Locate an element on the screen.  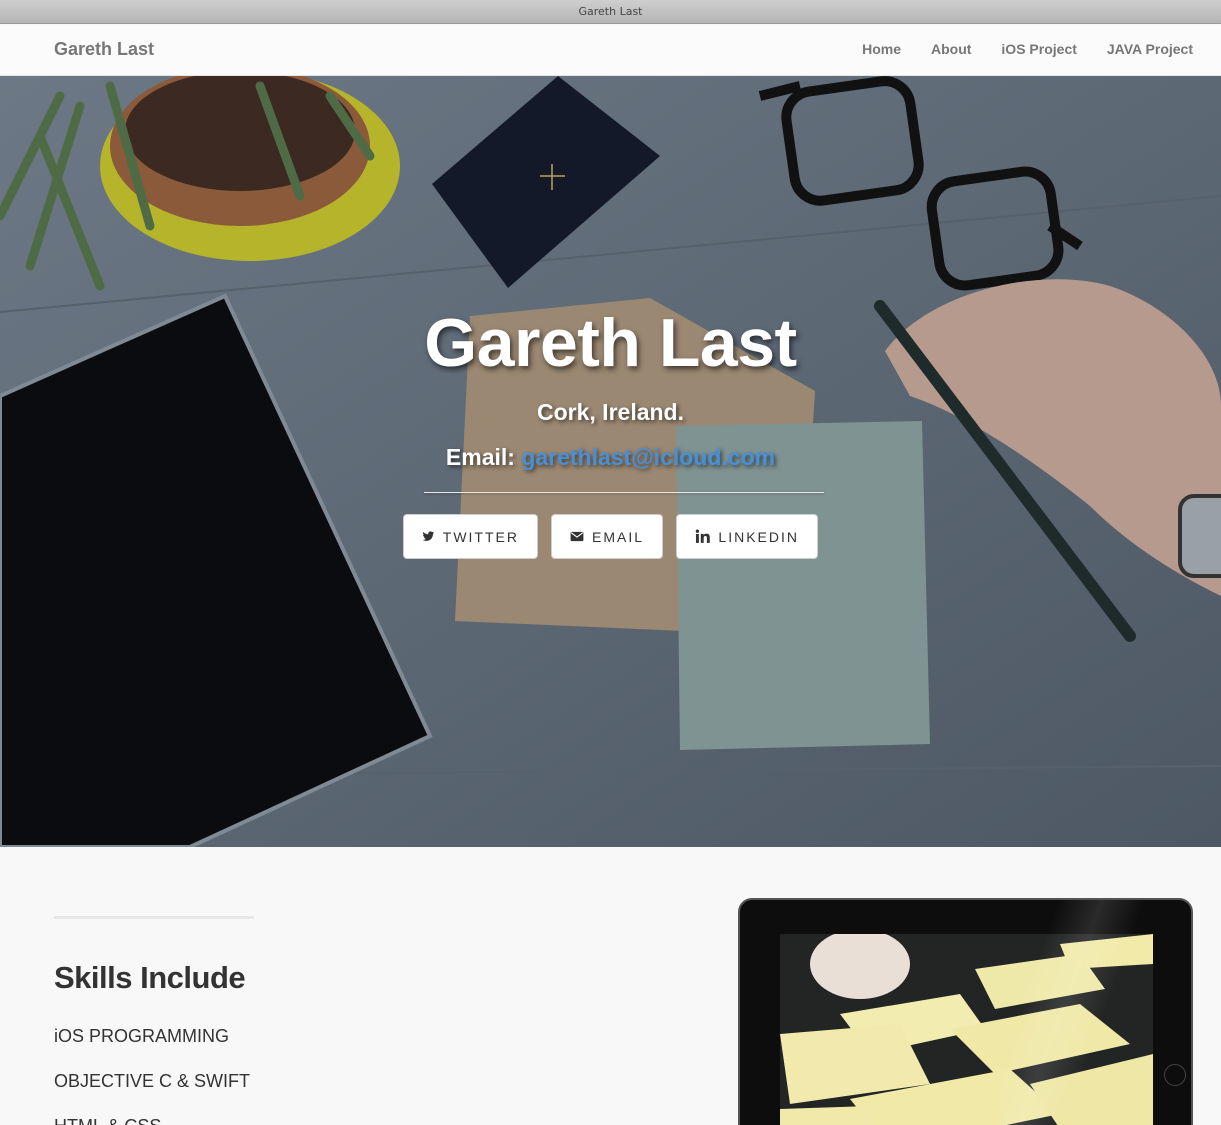
twitter-button: TWITTER is located at coordinates (470, 536).